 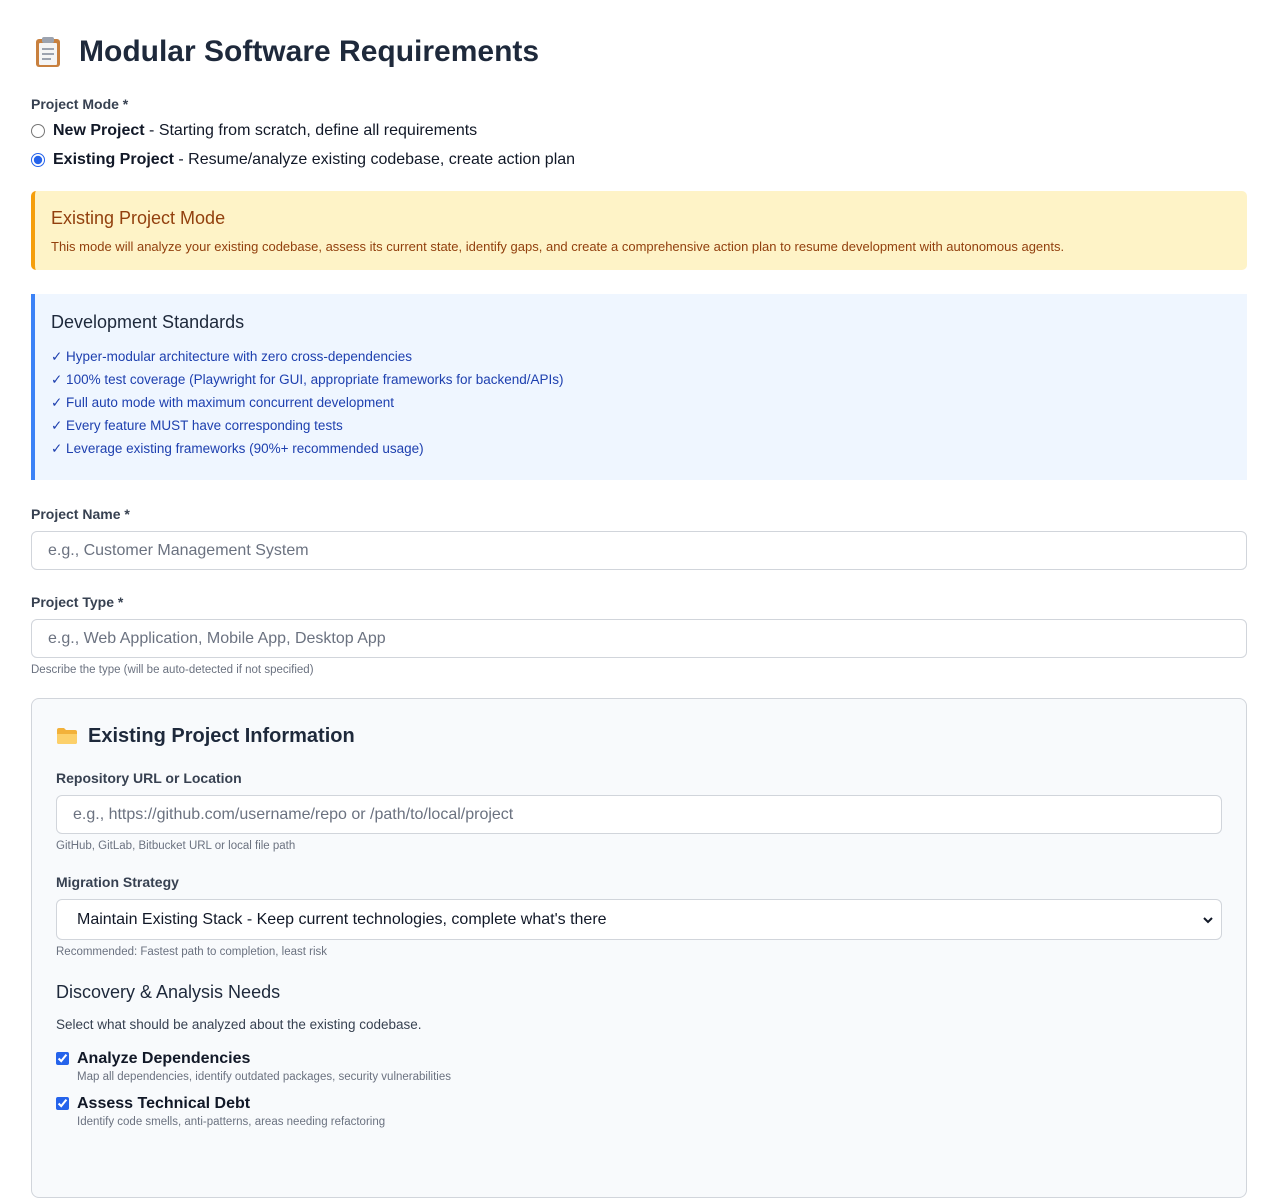 What do you see at coordinates (38, 160) in the screenshot?
I see `radio-existing-project-input` at bounding box center [38, 160].